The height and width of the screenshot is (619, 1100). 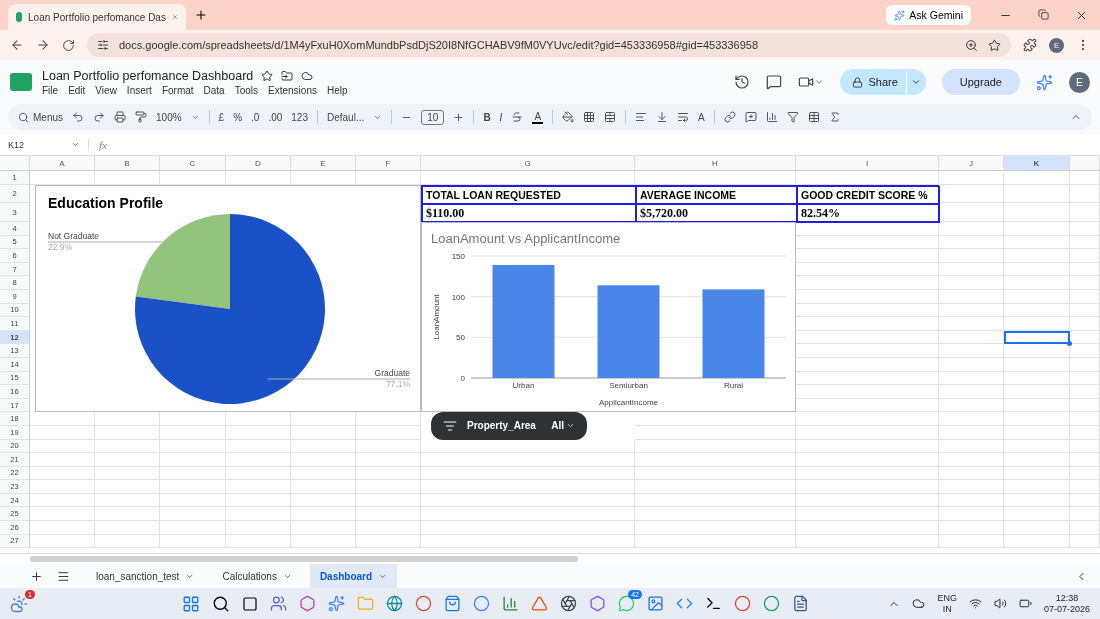 What do you see at coordinates (589, 117) in the screenshot?
I see `borders-icon` at bounding box center [589, 117].